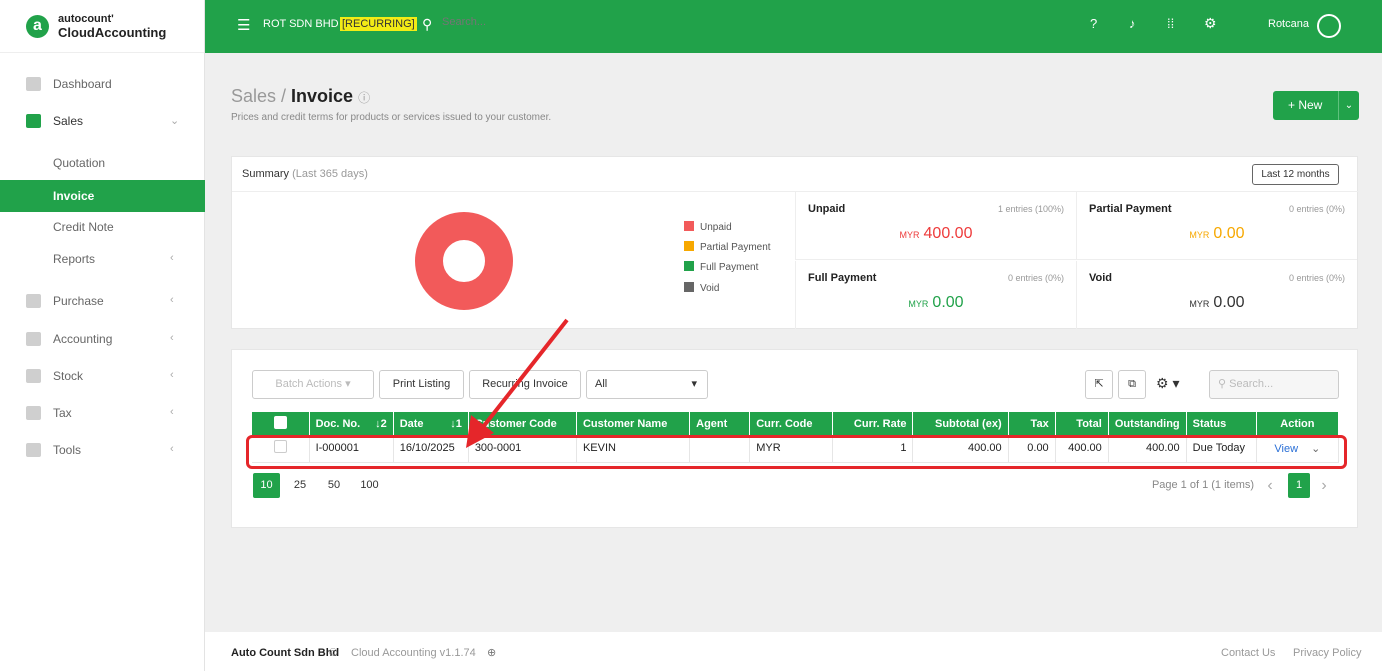 The width and height of the screenshot is (1382, 671). What do you see at coordinates (33, 413) in the screenshot?
I see `tax-icon` at bounding box center [33, 413].